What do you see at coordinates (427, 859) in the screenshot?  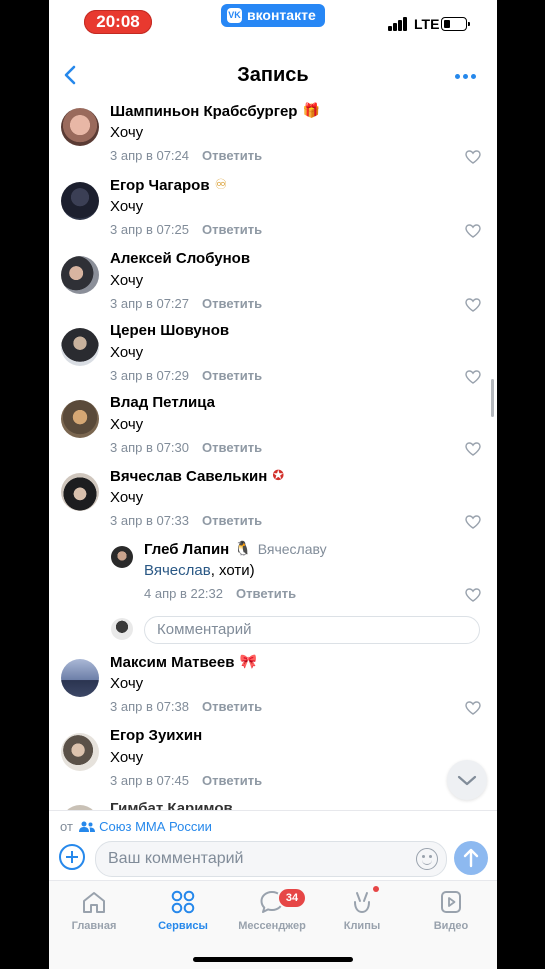 I see `emoji-icon` at bounding box center [427, 859].